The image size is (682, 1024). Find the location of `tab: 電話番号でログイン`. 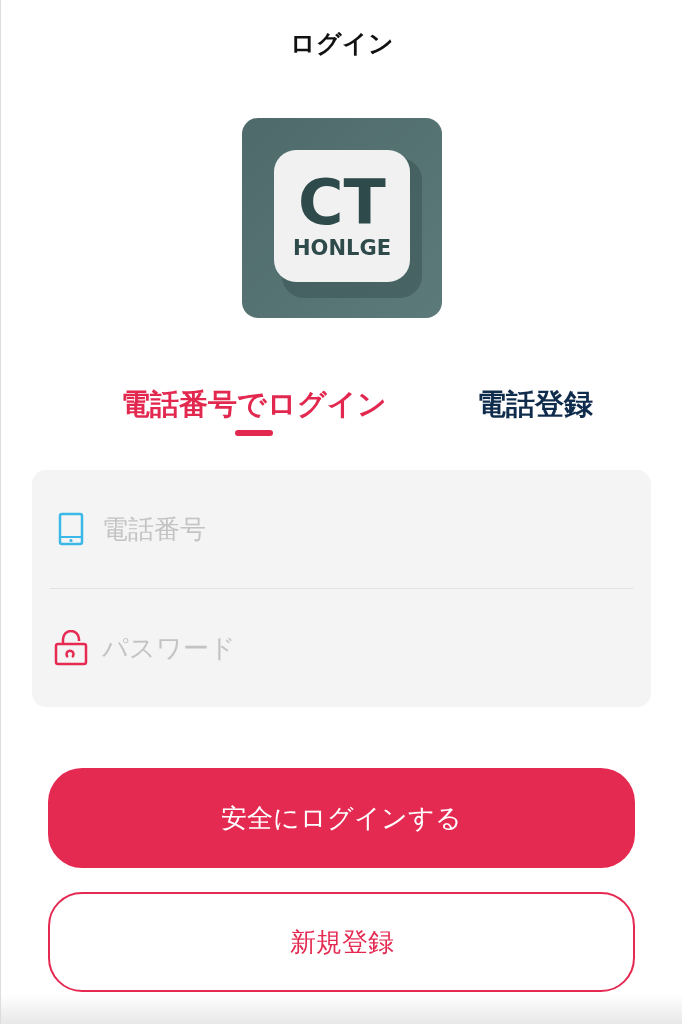

tab: 電話番号でログイン is located at coordinates (253, 404).